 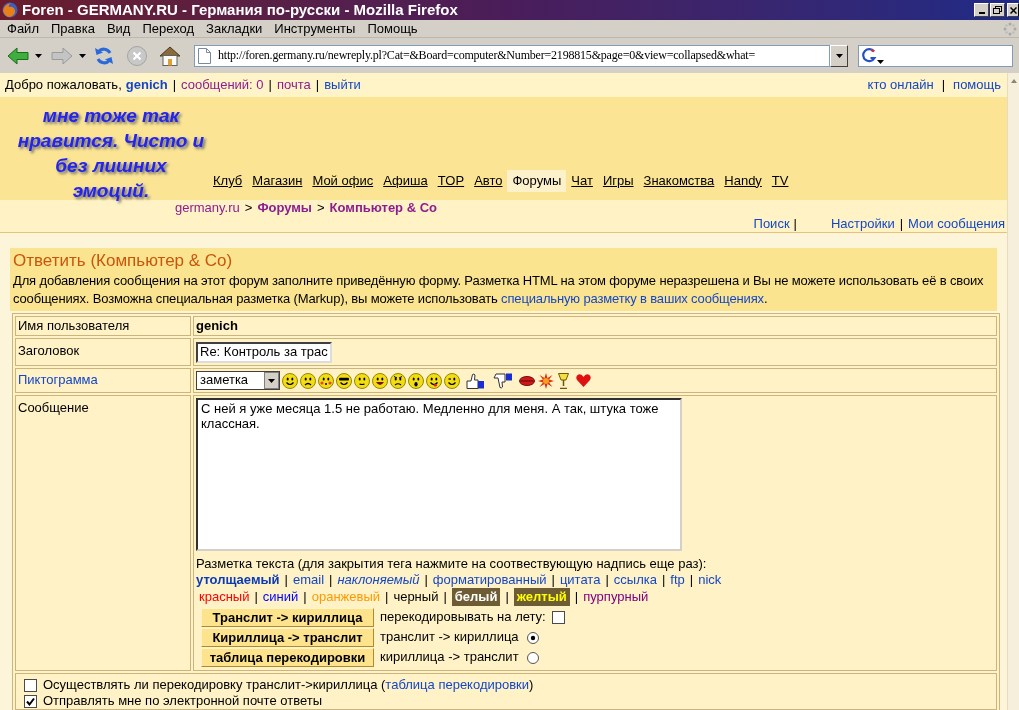 What do you see at coordinates (956, 224) in the screenshot?
I see `tool-link: Мои сообщения` at bounding box center [956, 224].